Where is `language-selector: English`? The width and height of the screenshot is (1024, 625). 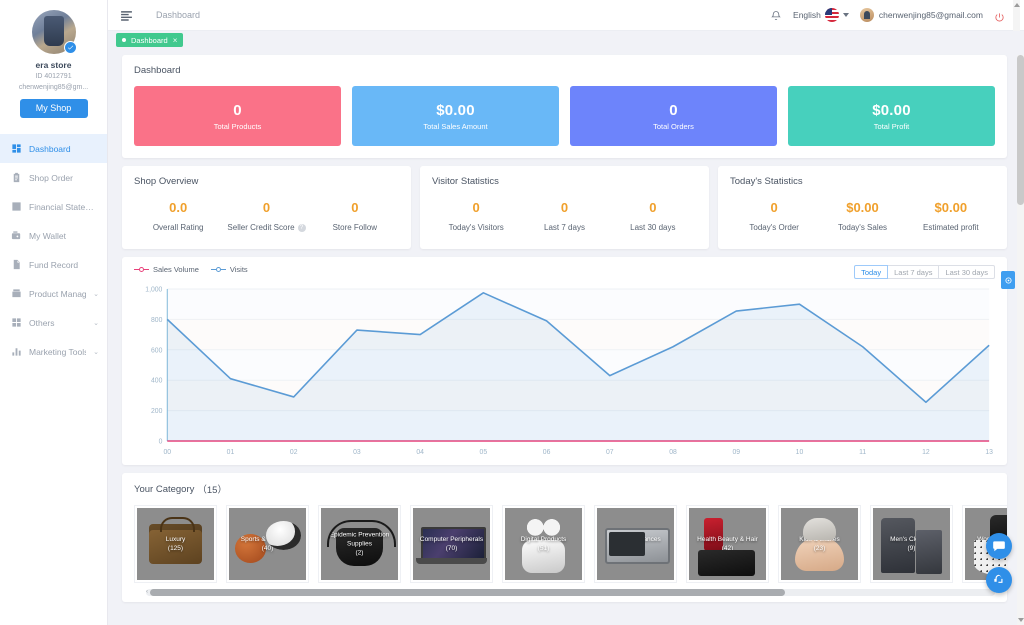 language-selector: English is located at coordinates (821, 15).